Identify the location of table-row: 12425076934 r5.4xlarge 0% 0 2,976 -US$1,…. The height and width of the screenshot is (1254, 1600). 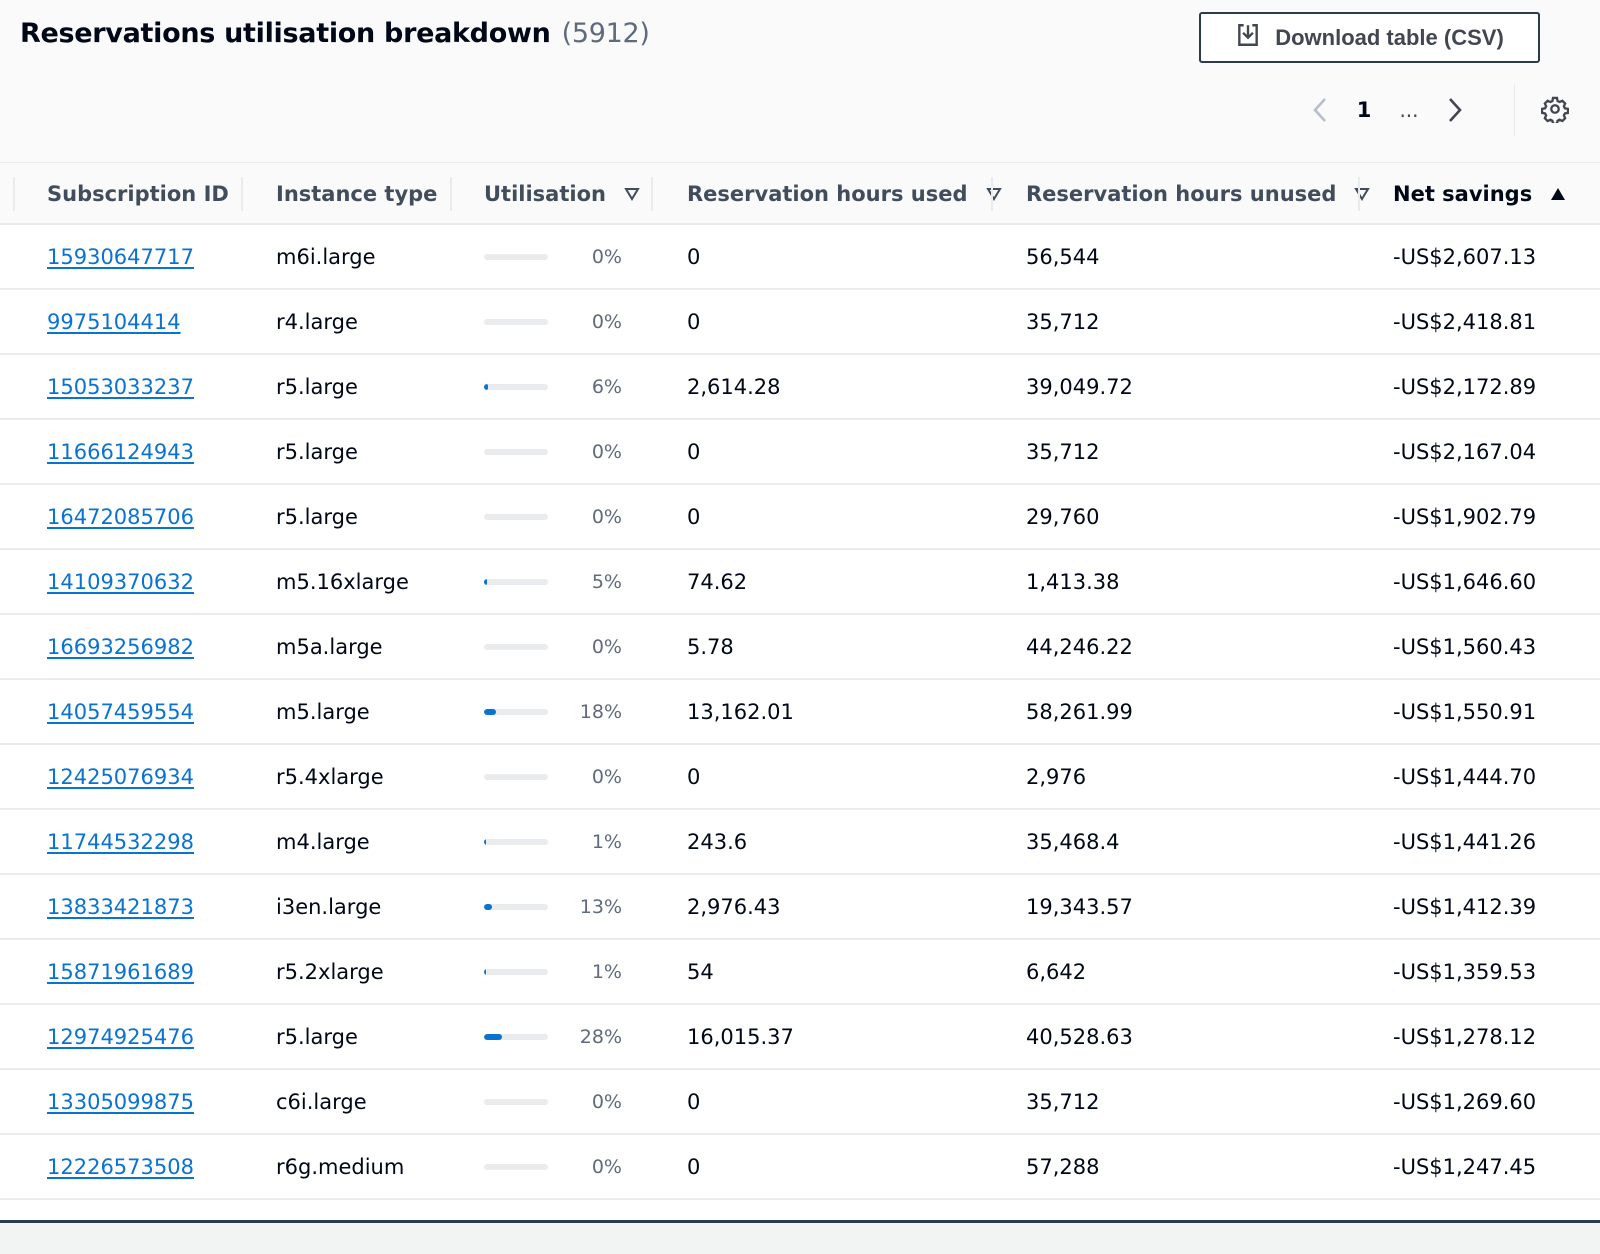
(800, 777).